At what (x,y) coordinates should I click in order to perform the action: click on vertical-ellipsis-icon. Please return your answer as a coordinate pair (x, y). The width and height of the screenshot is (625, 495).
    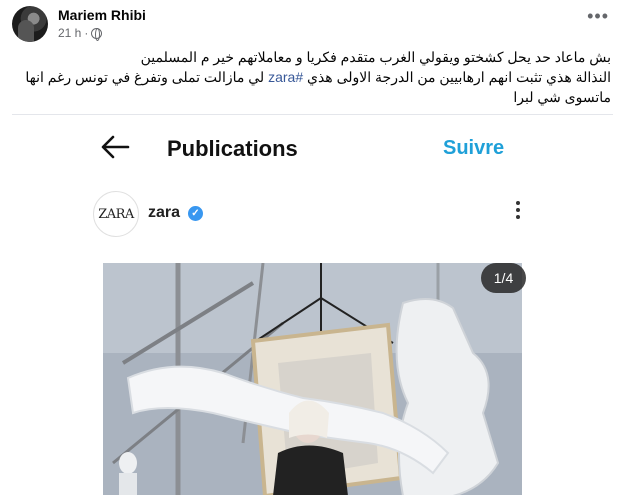
    Looking at the image, I should click on (518, 211).